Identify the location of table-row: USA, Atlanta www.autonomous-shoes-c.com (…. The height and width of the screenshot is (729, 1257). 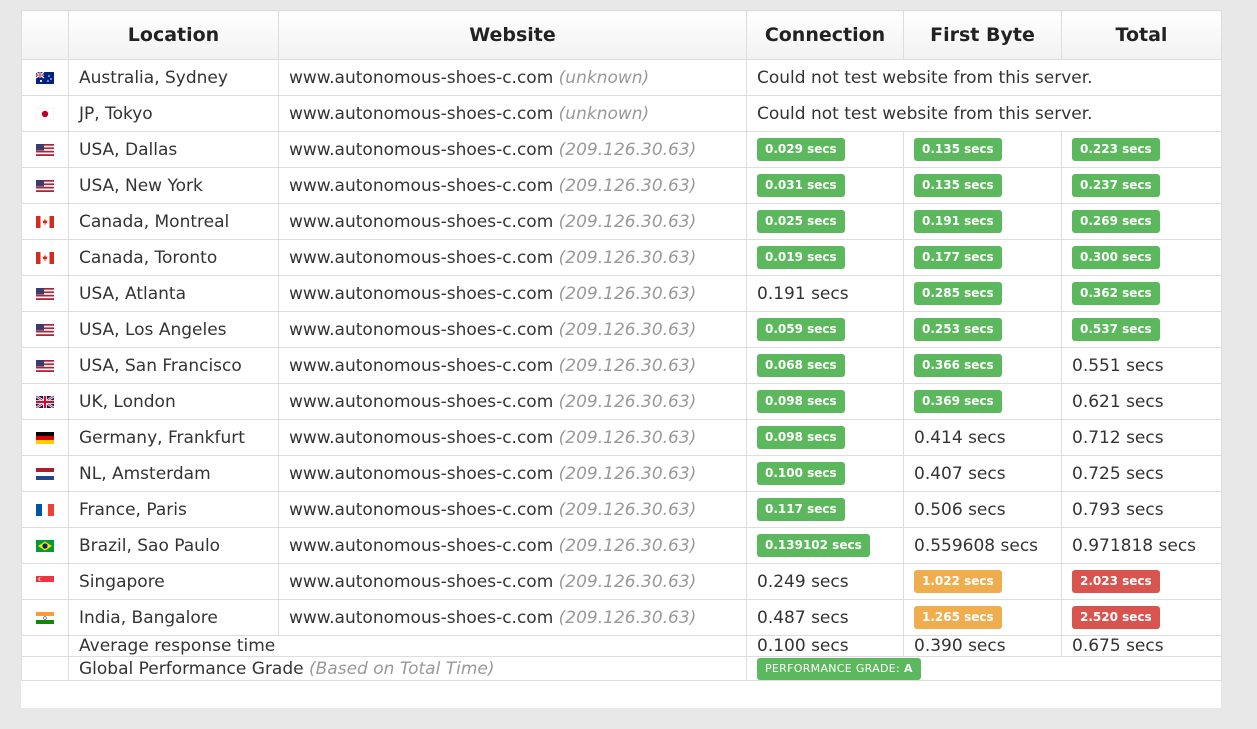
(621, 293).